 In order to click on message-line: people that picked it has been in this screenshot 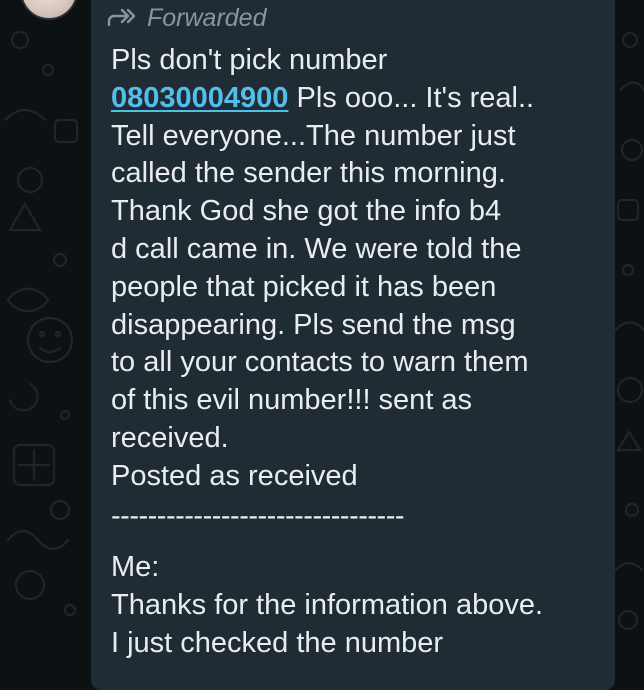, I will do `click(304, 286)`.